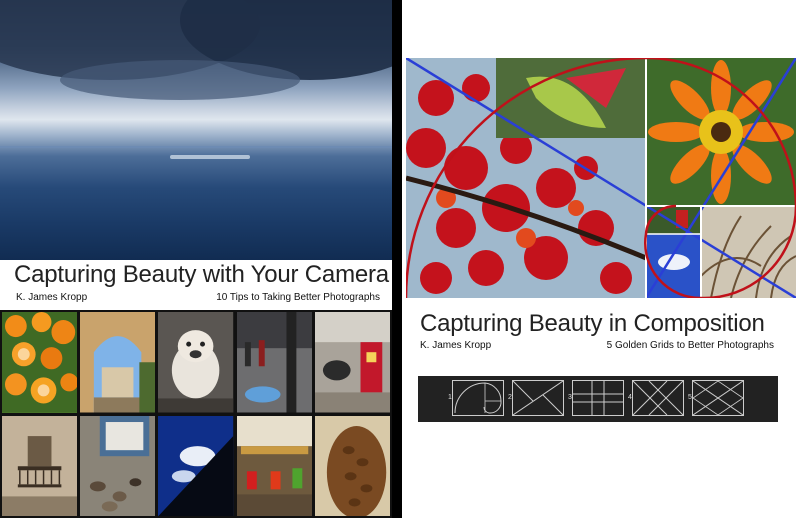  I want to click on golden-triangle-grid-icon, so click(538, 398).